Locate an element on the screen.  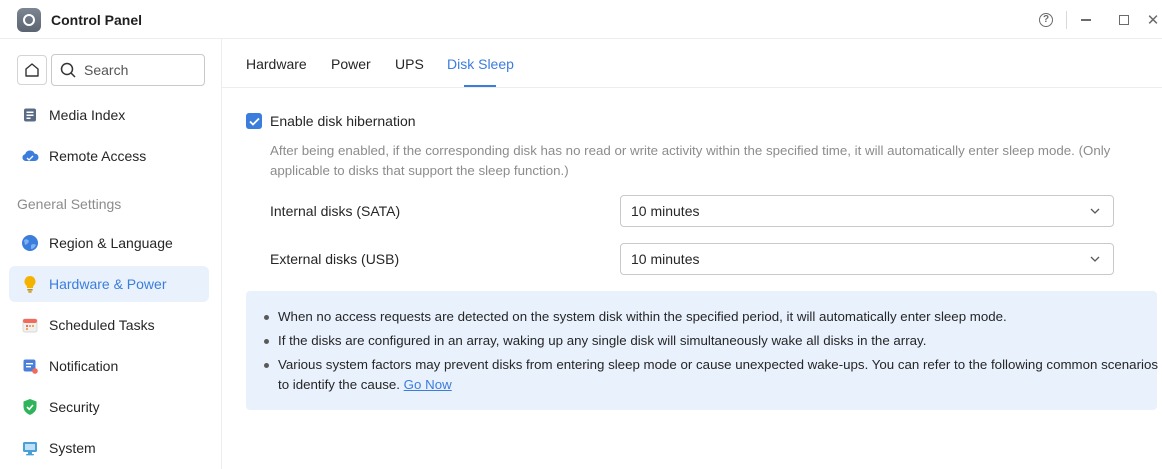
titlebar-divider is located at coordinates (1066, 20).